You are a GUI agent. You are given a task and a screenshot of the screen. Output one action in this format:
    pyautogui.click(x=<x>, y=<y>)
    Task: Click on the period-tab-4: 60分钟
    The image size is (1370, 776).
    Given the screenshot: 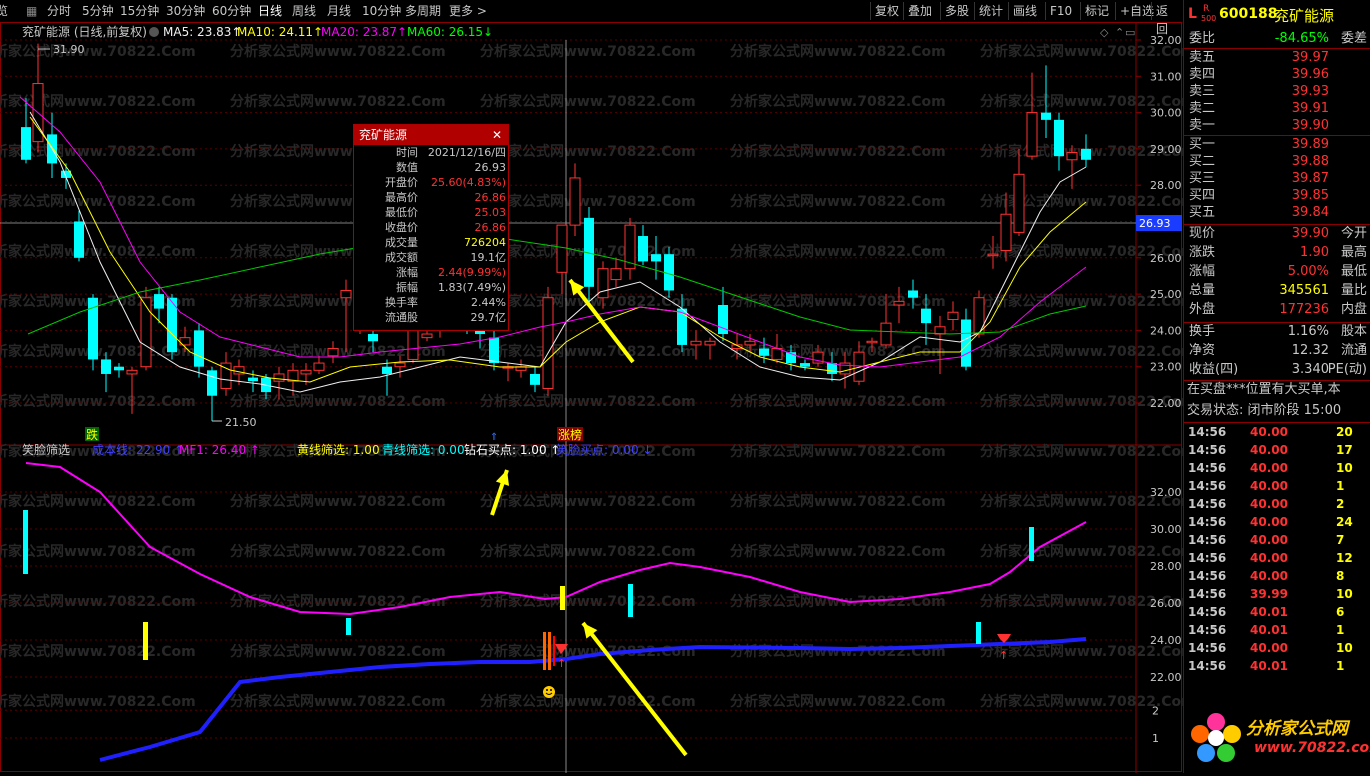 What is the action you would take?
    pyautogui.click(x=231, y=11)
    